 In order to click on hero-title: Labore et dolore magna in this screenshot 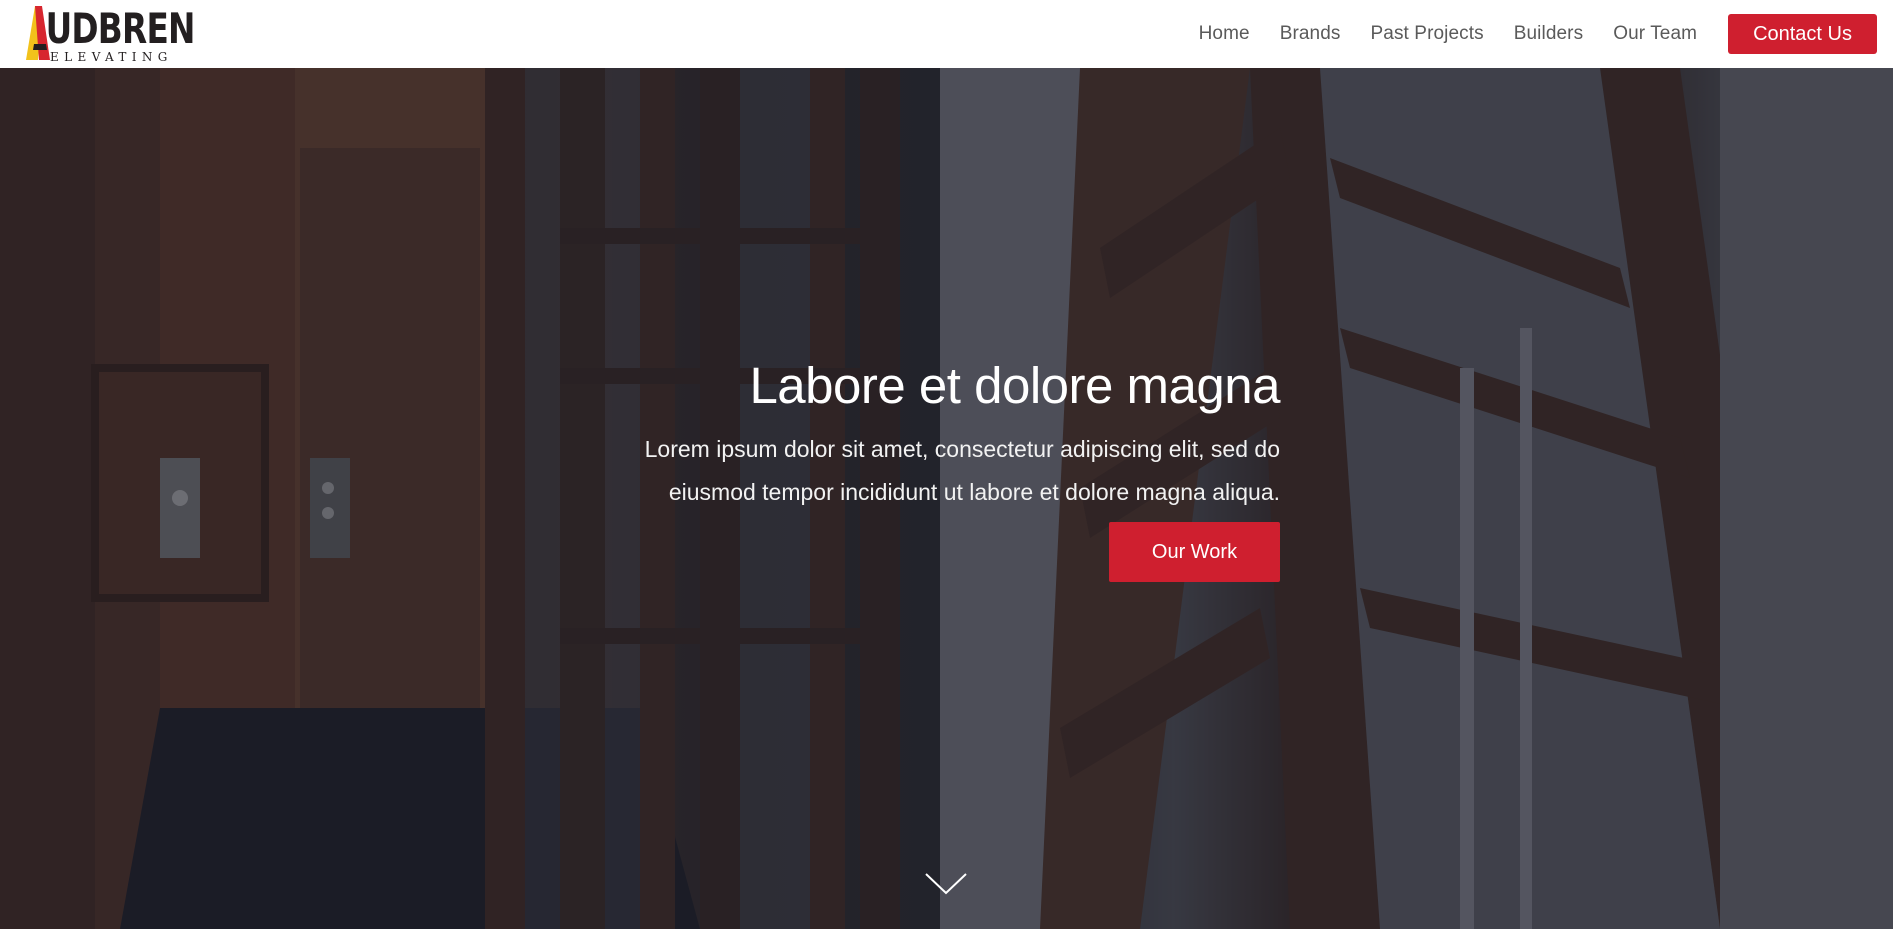, I will do `click(1014, 385)`.